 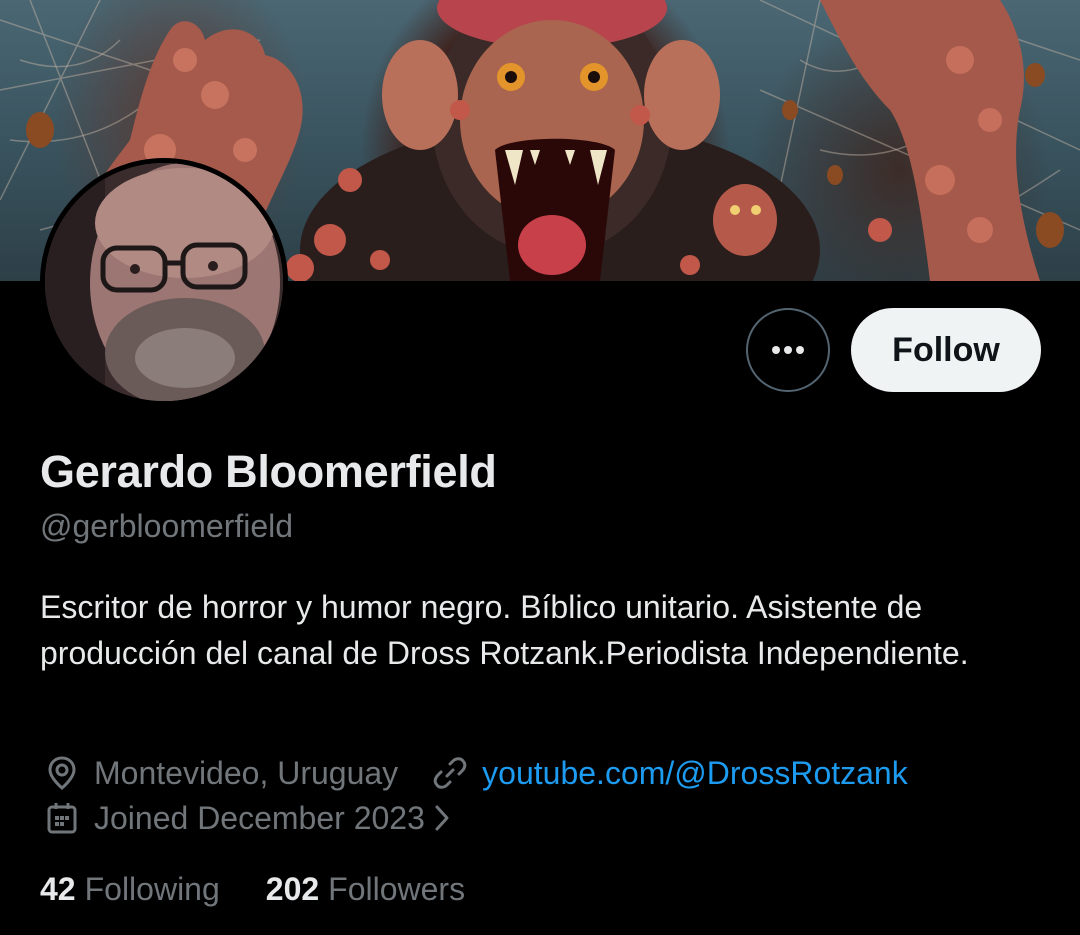 I want to click on followers-stat: 202 Followers, so click(x=365, y=889).